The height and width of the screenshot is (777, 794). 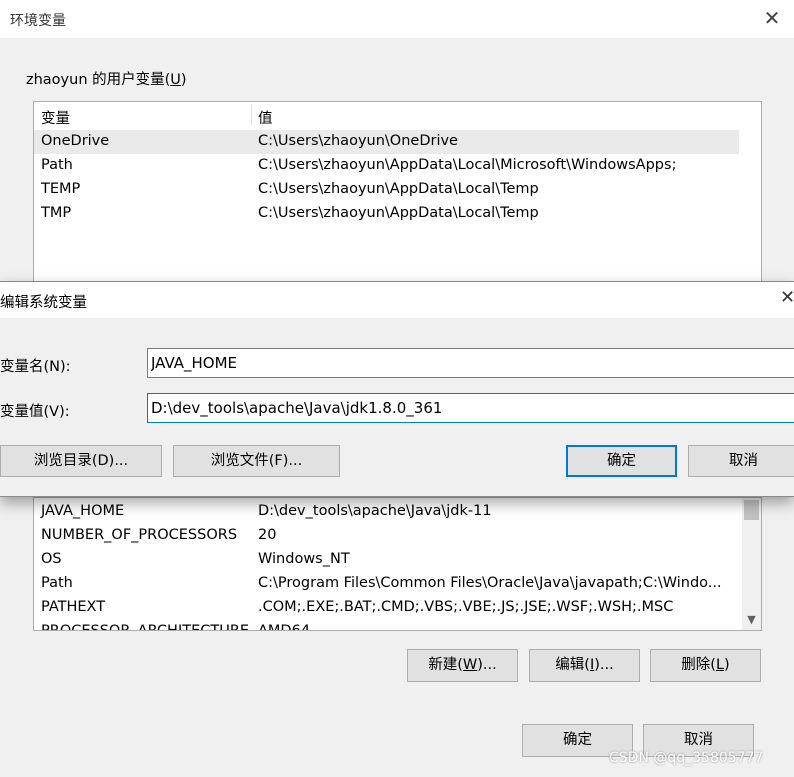 What do you see at coordinates (267, 535) in the screenshot?
I see `variable-value: 20` at bounding box center [267, 535].